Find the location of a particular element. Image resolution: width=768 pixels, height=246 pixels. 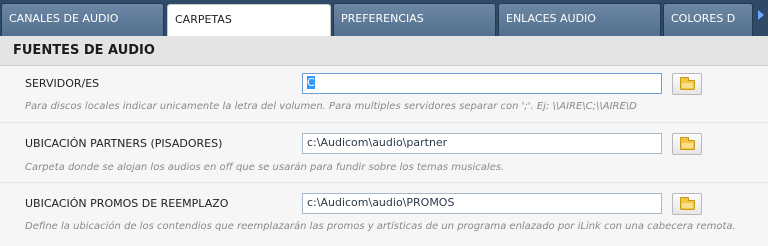

tab-canales-de-audio: CANALES DE AUDIO is located at coordinates (82, 19).